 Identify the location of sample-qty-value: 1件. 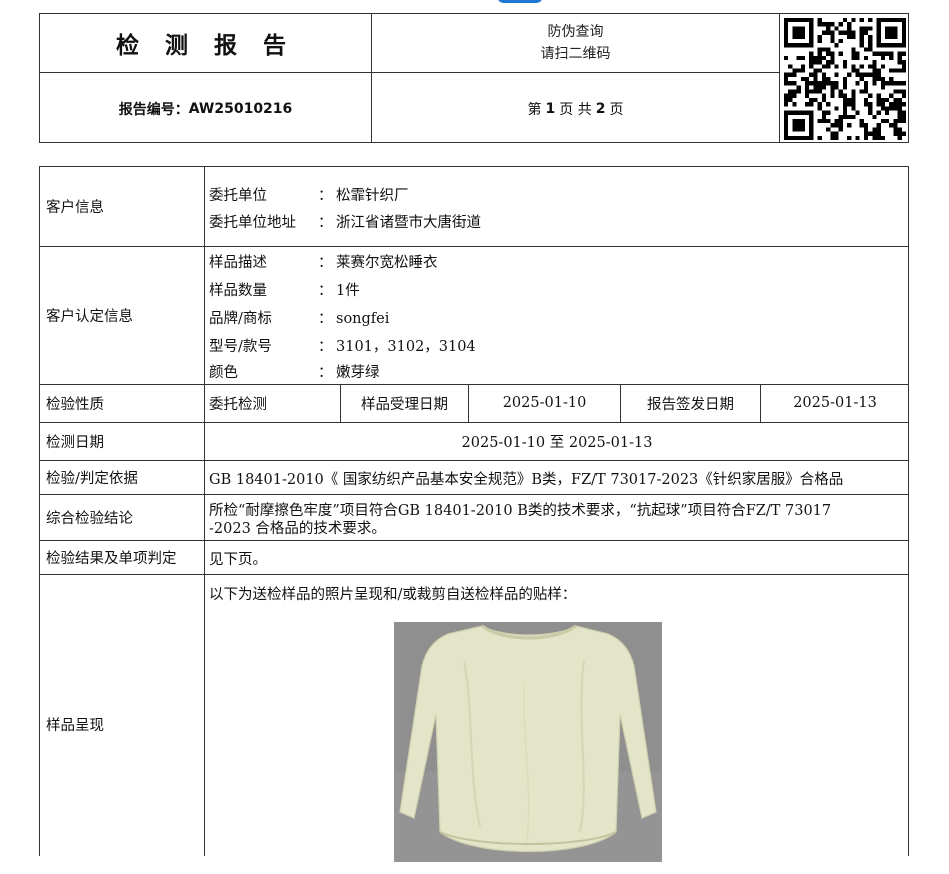
(348, 291).